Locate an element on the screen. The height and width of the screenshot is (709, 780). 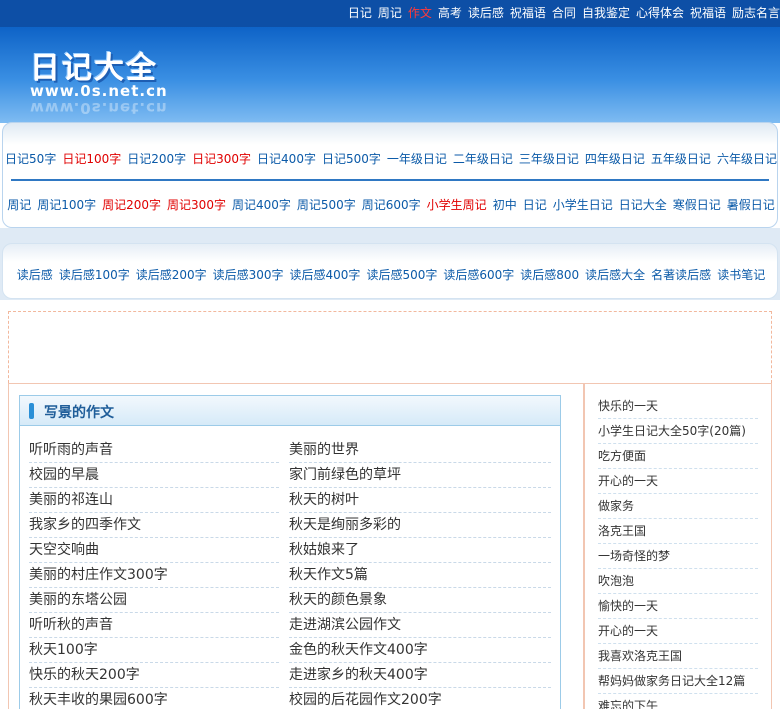
article-link: 校园的早晨 is located at coordinates (154, 475).